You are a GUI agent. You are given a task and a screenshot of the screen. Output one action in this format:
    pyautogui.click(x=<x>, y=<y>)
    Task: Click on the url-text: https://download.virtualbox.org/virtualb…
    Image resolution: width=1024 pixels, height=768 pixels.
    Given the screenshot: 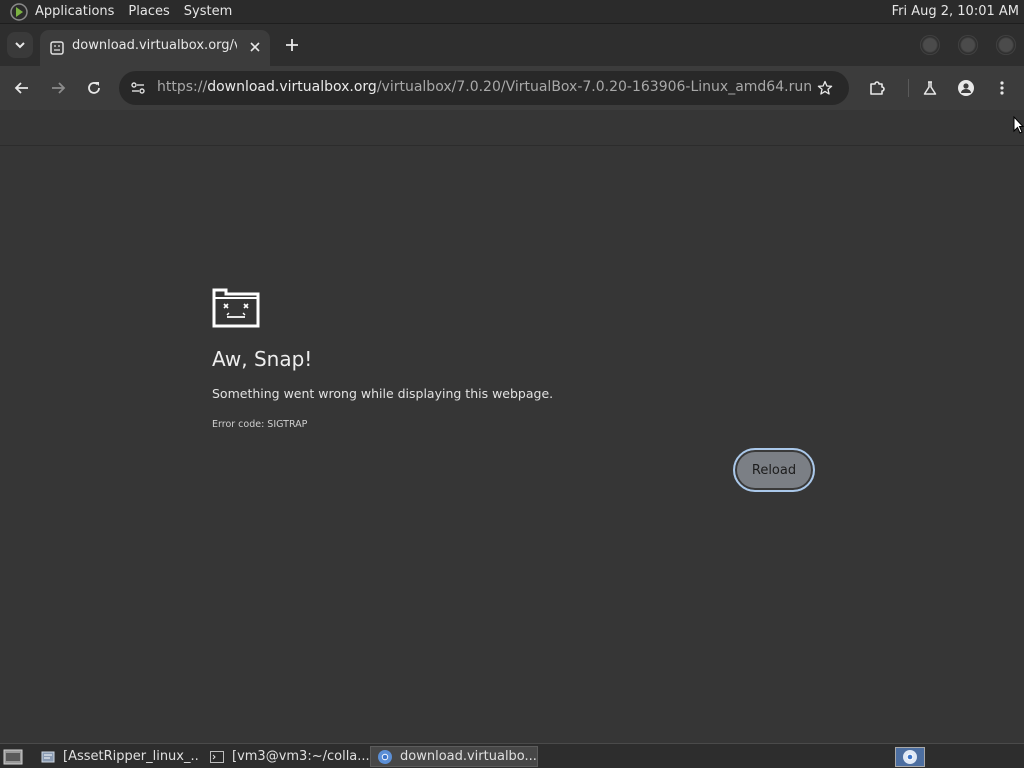 What is the action you would take?
    pyautogui.click(x=484, y=87)
    